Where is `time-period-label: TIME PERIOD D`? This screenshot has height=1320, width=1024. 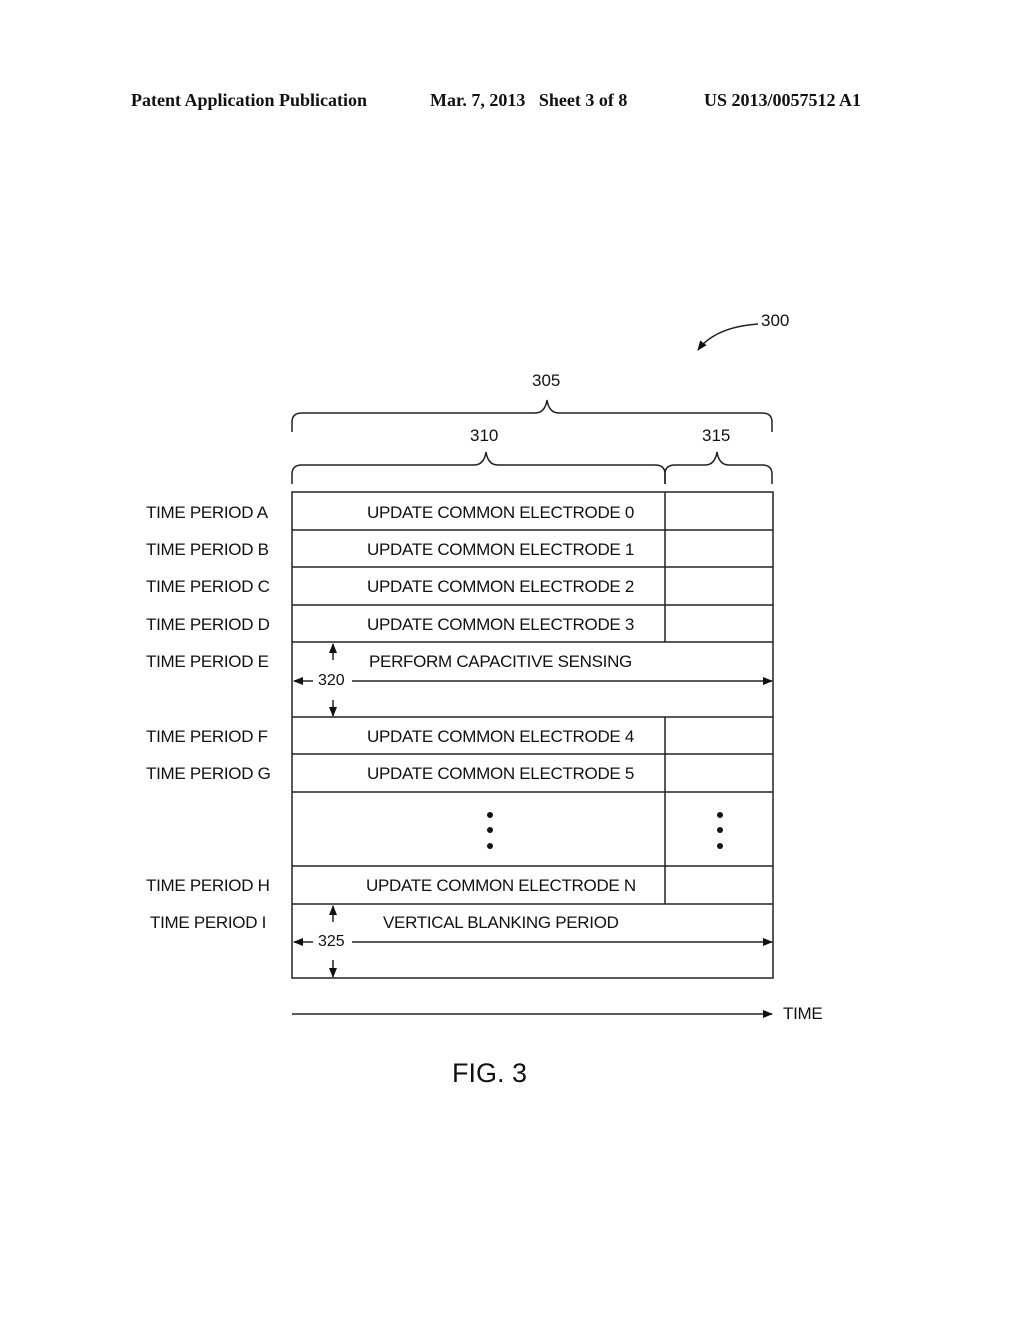
time-period-label: TIME PERIOD D is located at coordinates (208, 624).